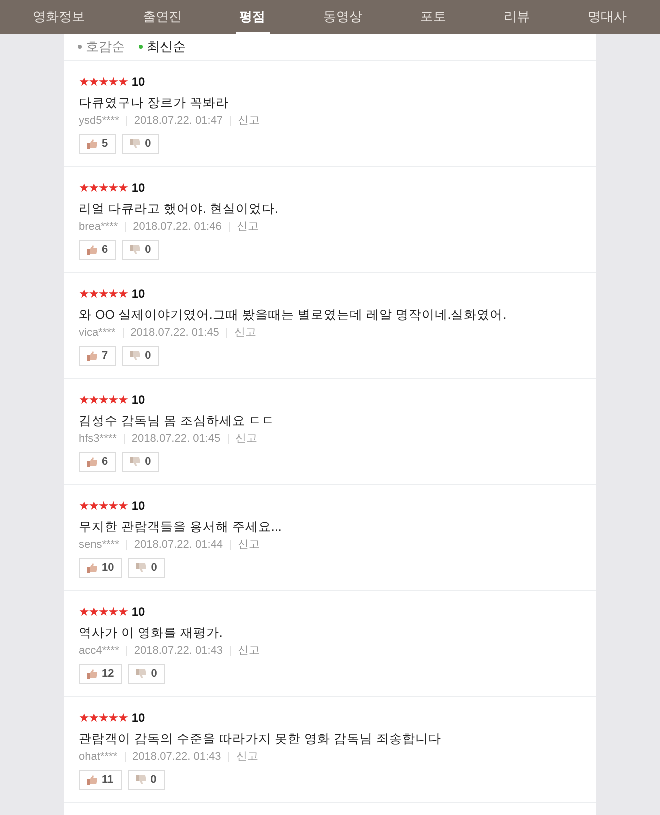 This screenshot has width=660, height=815. What do you see at coordinates (607, 17) in the screenshot?
I see `nav-tab: 명대사` at bounding box center [607, 17].